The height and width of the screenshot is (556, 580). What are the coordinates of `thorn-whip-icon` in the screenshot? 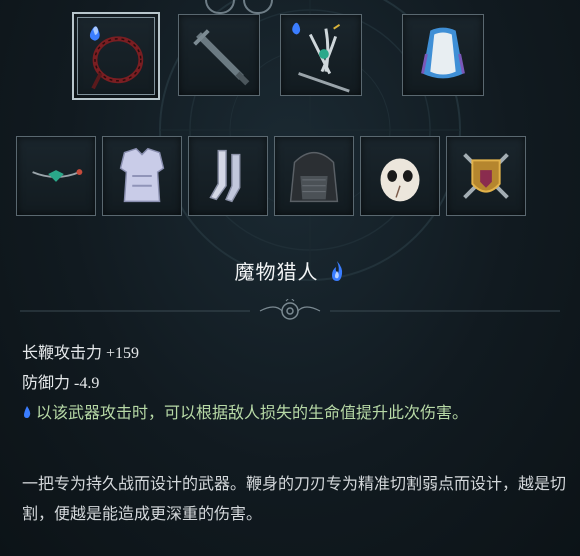 It's located at (116, 58).